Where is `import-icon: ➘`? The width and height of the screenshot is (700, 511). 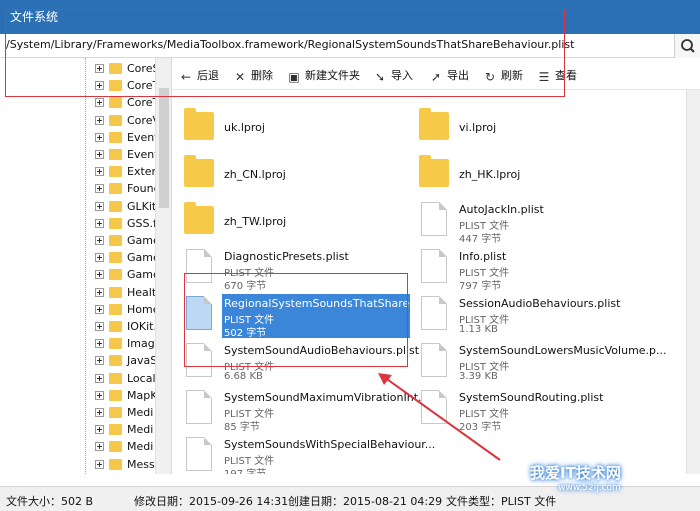 import-icon: ➘ is located at coordinates (380, 77).